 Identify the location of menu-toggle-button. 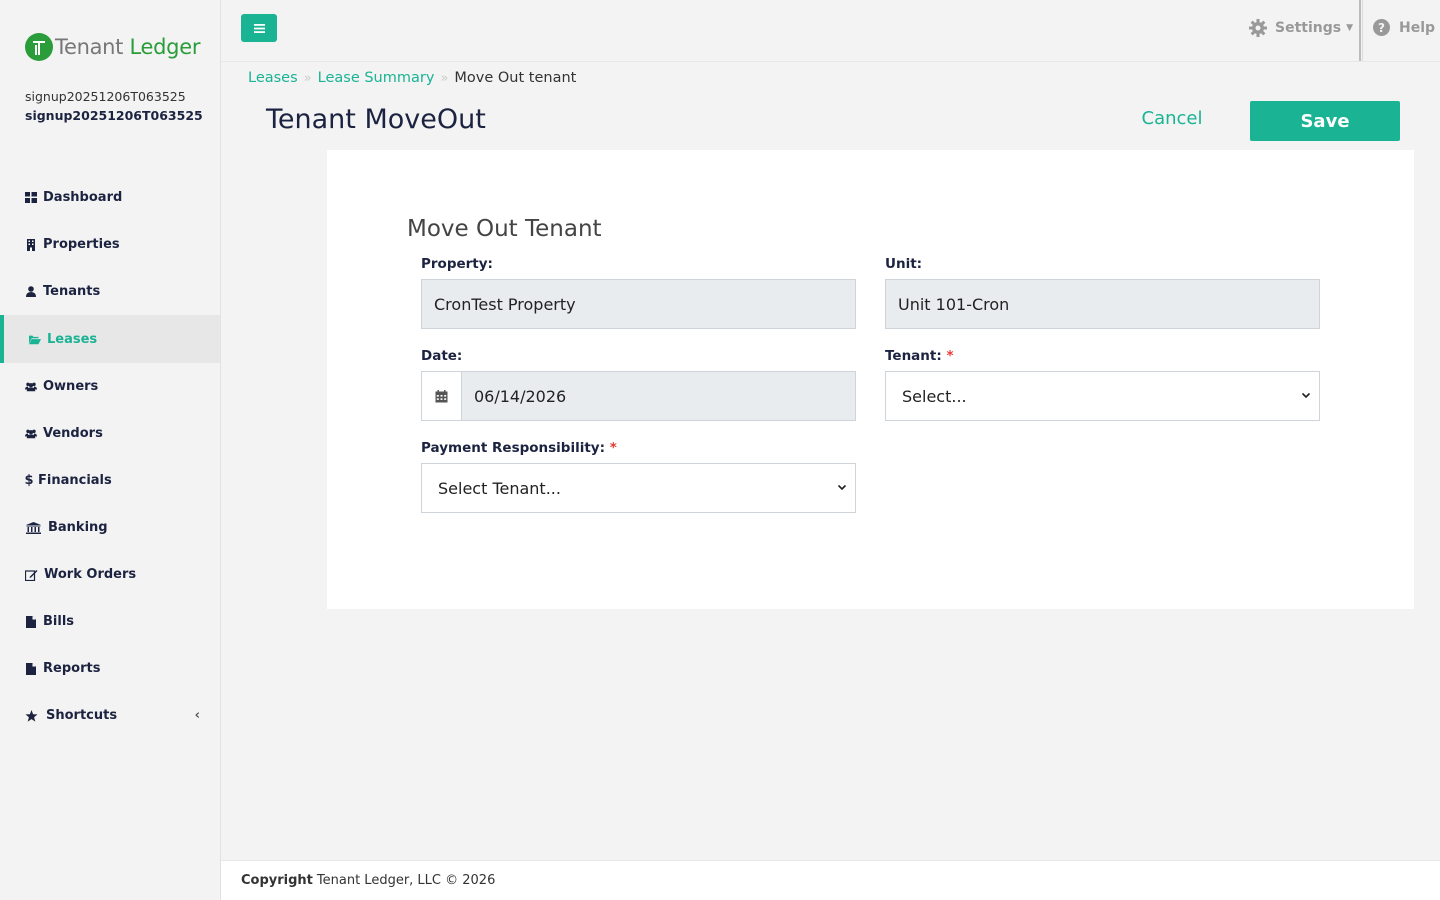
(259, 28).